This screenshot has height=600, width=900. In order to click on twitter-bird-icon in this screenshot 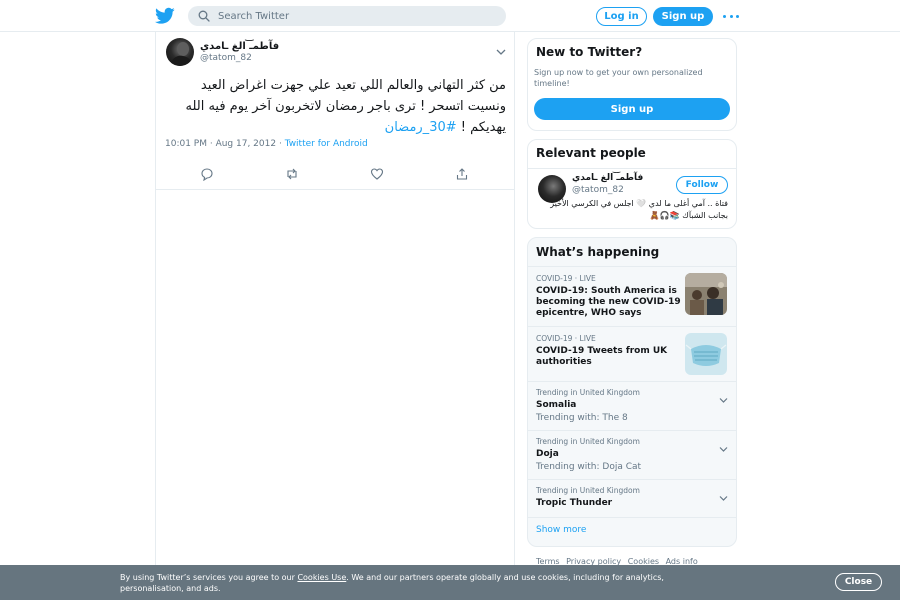, I will do `click(165, 16)`.